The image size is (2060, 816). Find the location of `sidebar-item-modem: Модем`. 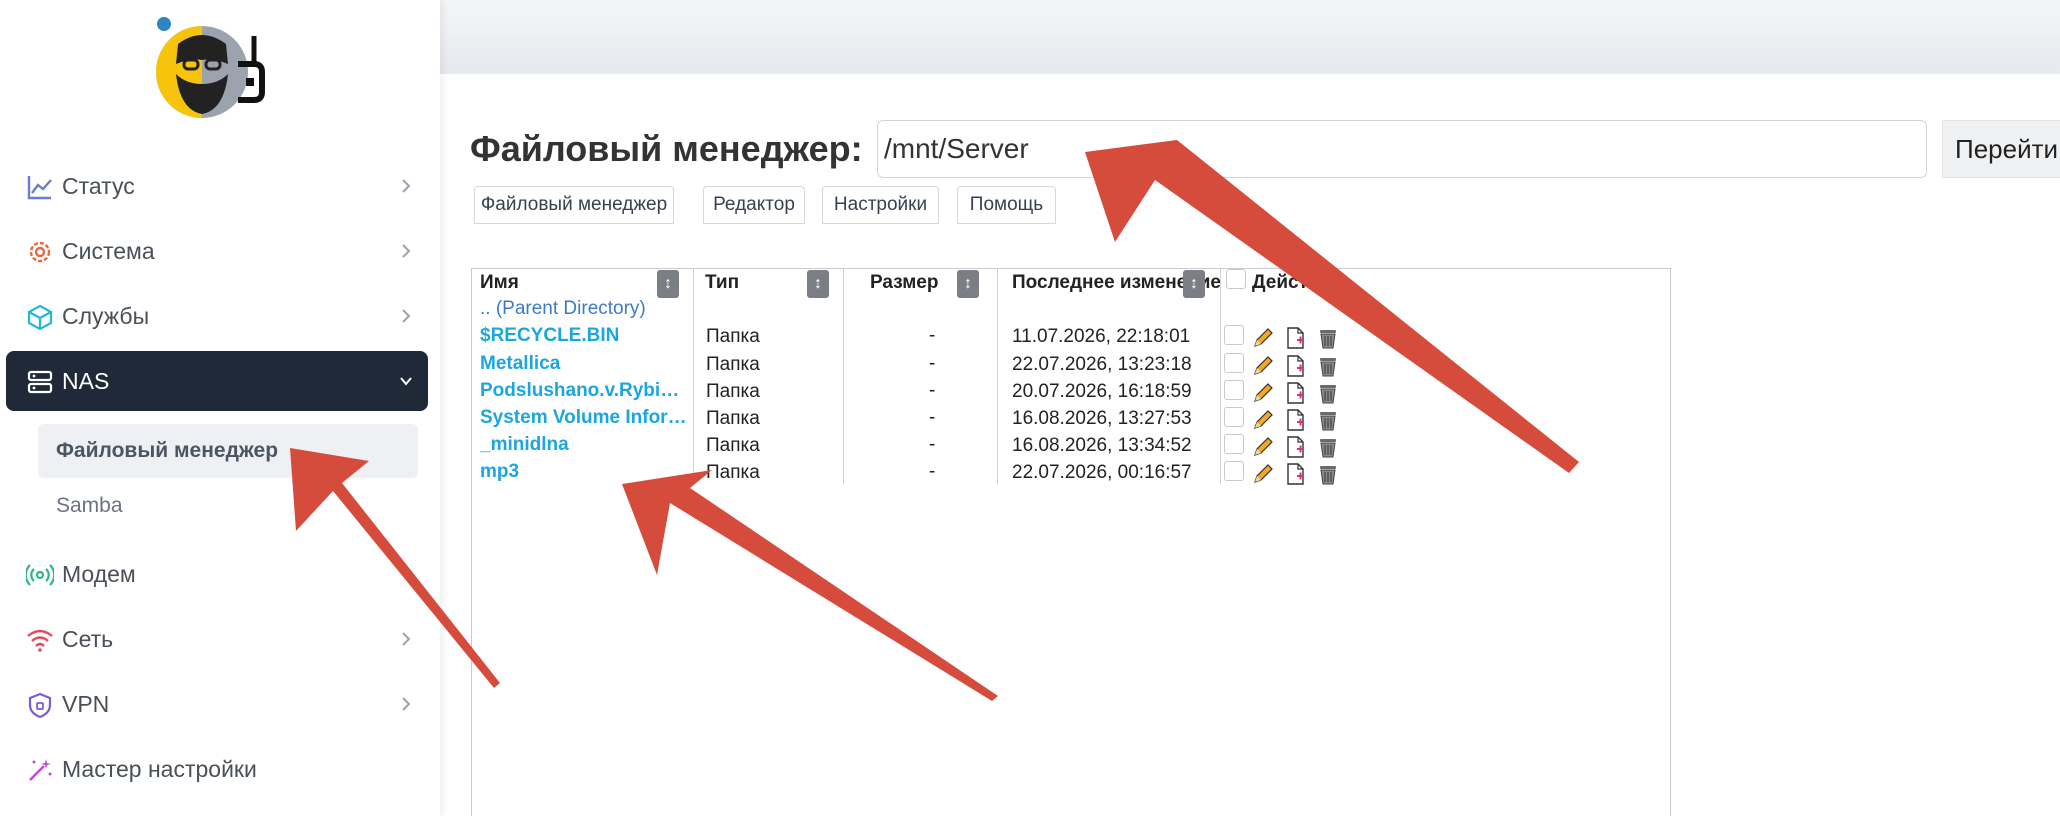

sidebar-item-modem: Модем is located at coordinates (217, 574).